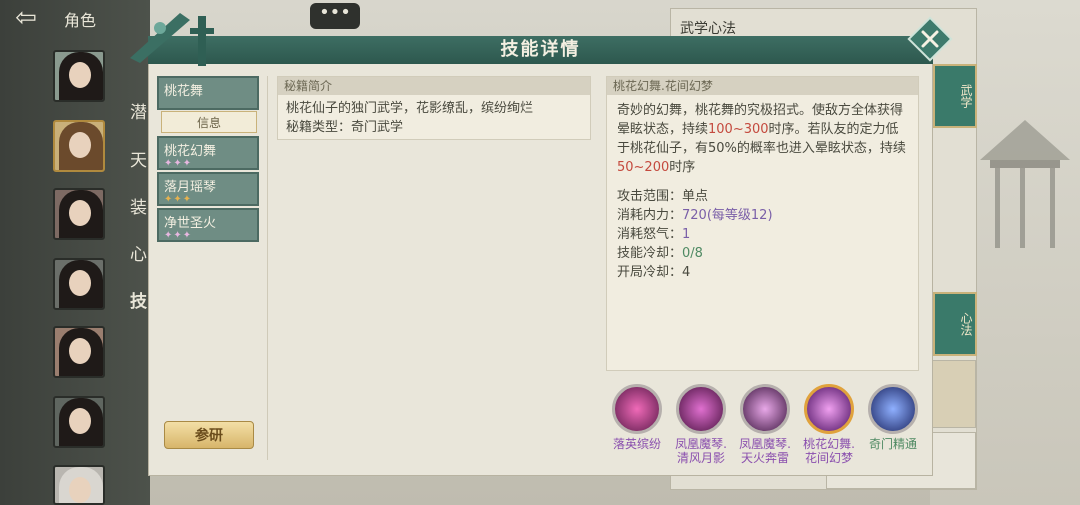  What do you see at coordinates (209, 435) in the screenshot?
I see `research-button: 参研` at bounding box center [209, 435].